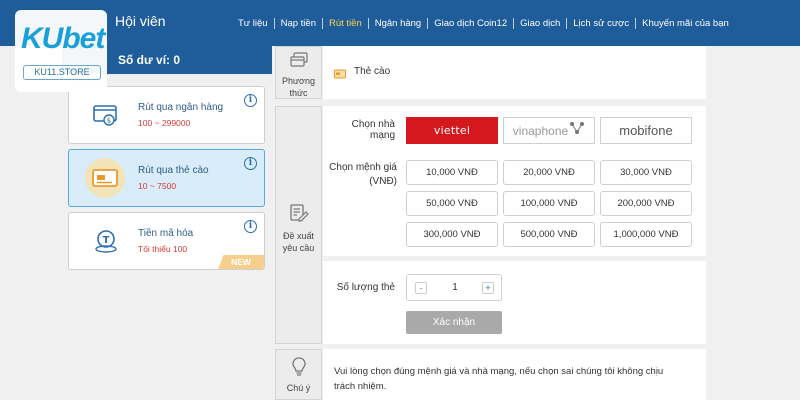 The width and height of the screenshot is (800, 400). What do you see at coordinates (298, 225) in the screenshot?
I see `proposal-section-header: Đề xuất yêu cầu` at bounding box center [298, 225].